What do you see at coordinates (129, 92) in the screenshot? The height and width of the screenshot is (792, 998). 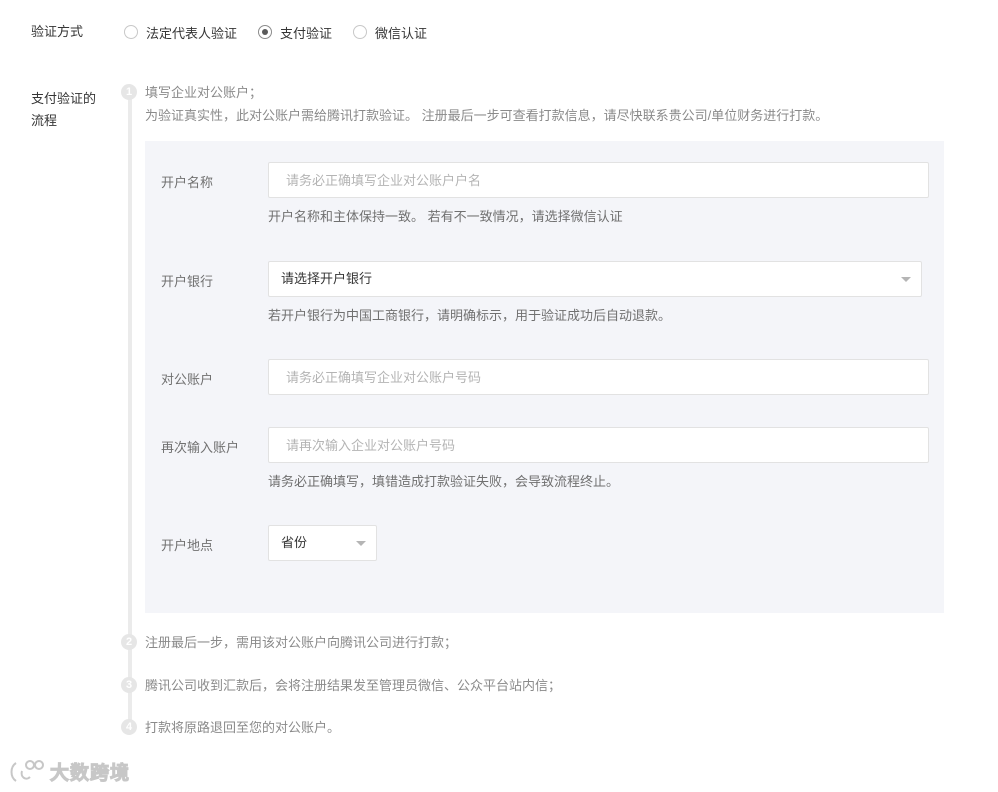 I see `step-number: 1` at bounding box center [129, 92].